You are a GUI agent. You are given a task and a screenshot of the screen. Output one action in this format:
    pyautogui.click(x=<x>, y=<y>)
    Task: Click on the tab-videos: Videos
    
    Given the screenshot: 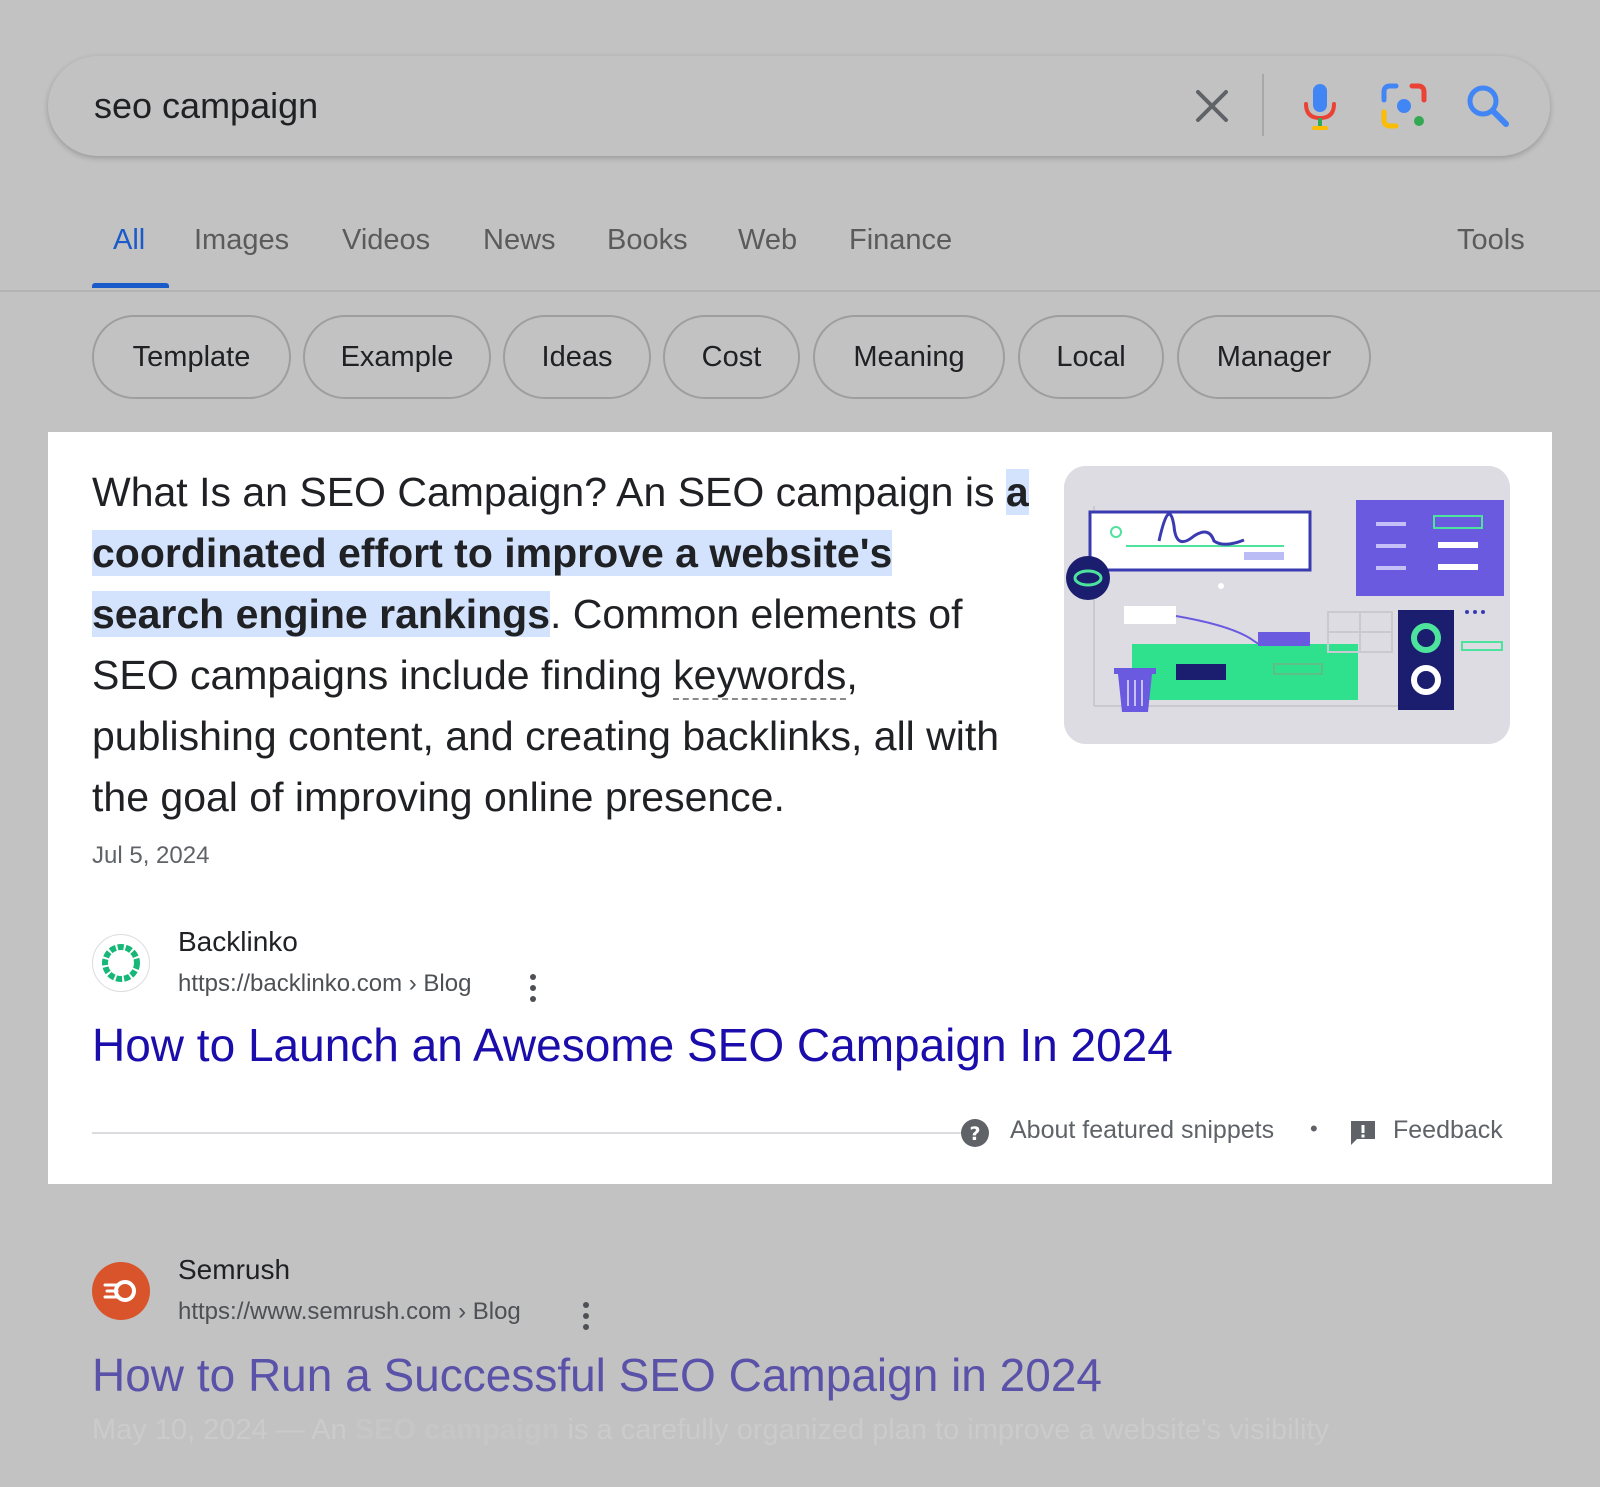 What is the action you would take?
    pyautogui.click(x=386, y=240)
    